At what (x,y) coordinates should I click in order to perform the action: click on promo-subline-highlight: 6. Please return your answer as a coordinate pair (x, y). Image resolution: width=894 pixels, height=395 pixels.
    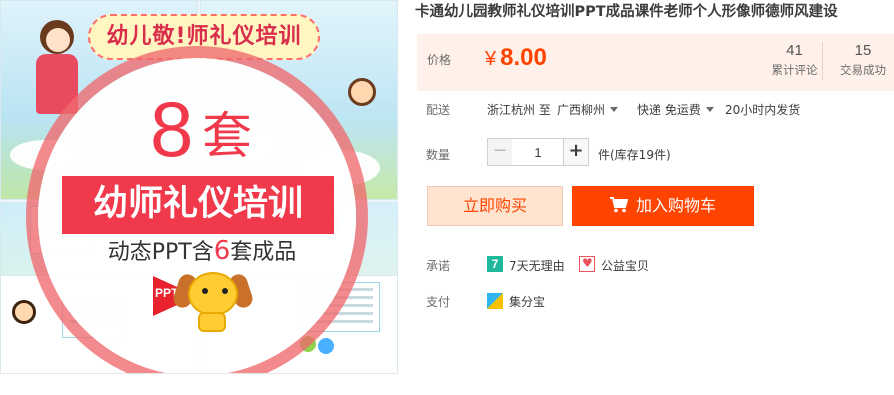
    Looking at the image, I should click on (222, 251).